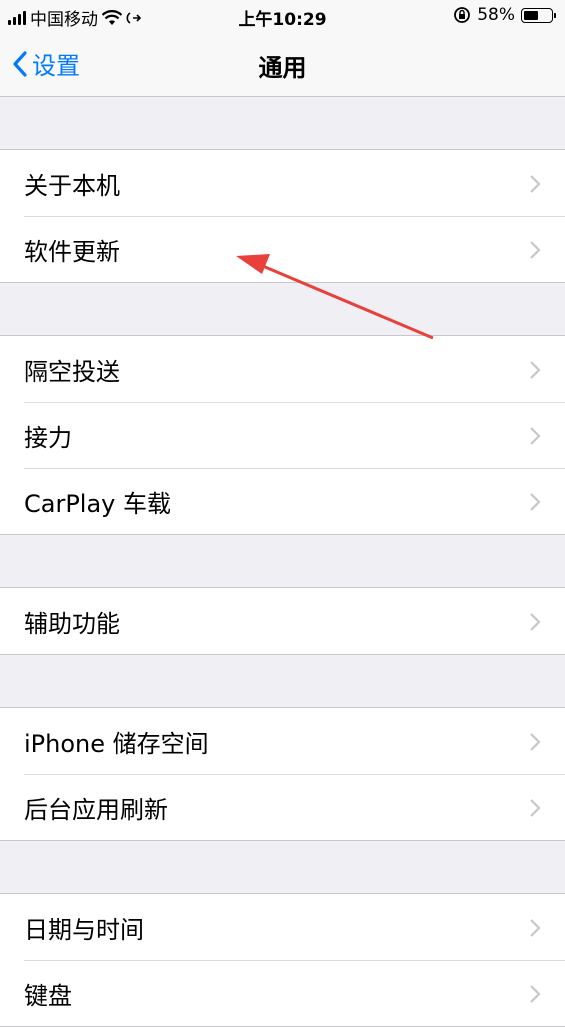 The width and height of the screenshot is (565, 1027). I want to click on list-item-iphone-storage: iPhone 储存空间, so click(282, 741).